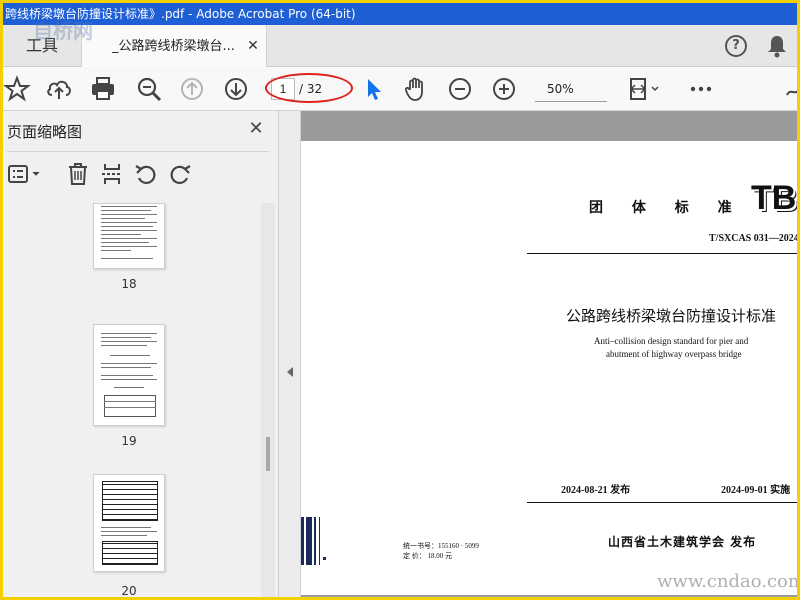 The width and height of the screenshot is (800, 600). I want to click on options-menu-icon, so click(25, 174).